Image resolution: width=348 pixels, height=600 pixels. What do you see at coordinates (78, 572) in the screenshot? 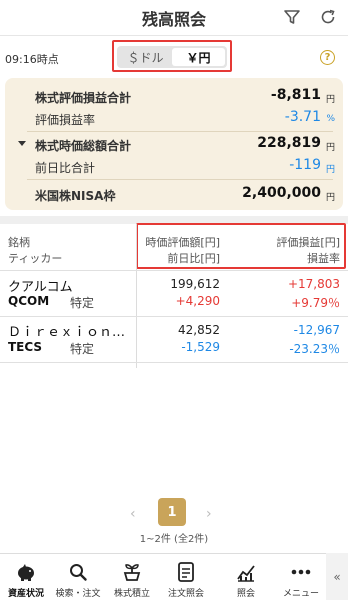
I see `search-icon` at bounding box center [78, 572].